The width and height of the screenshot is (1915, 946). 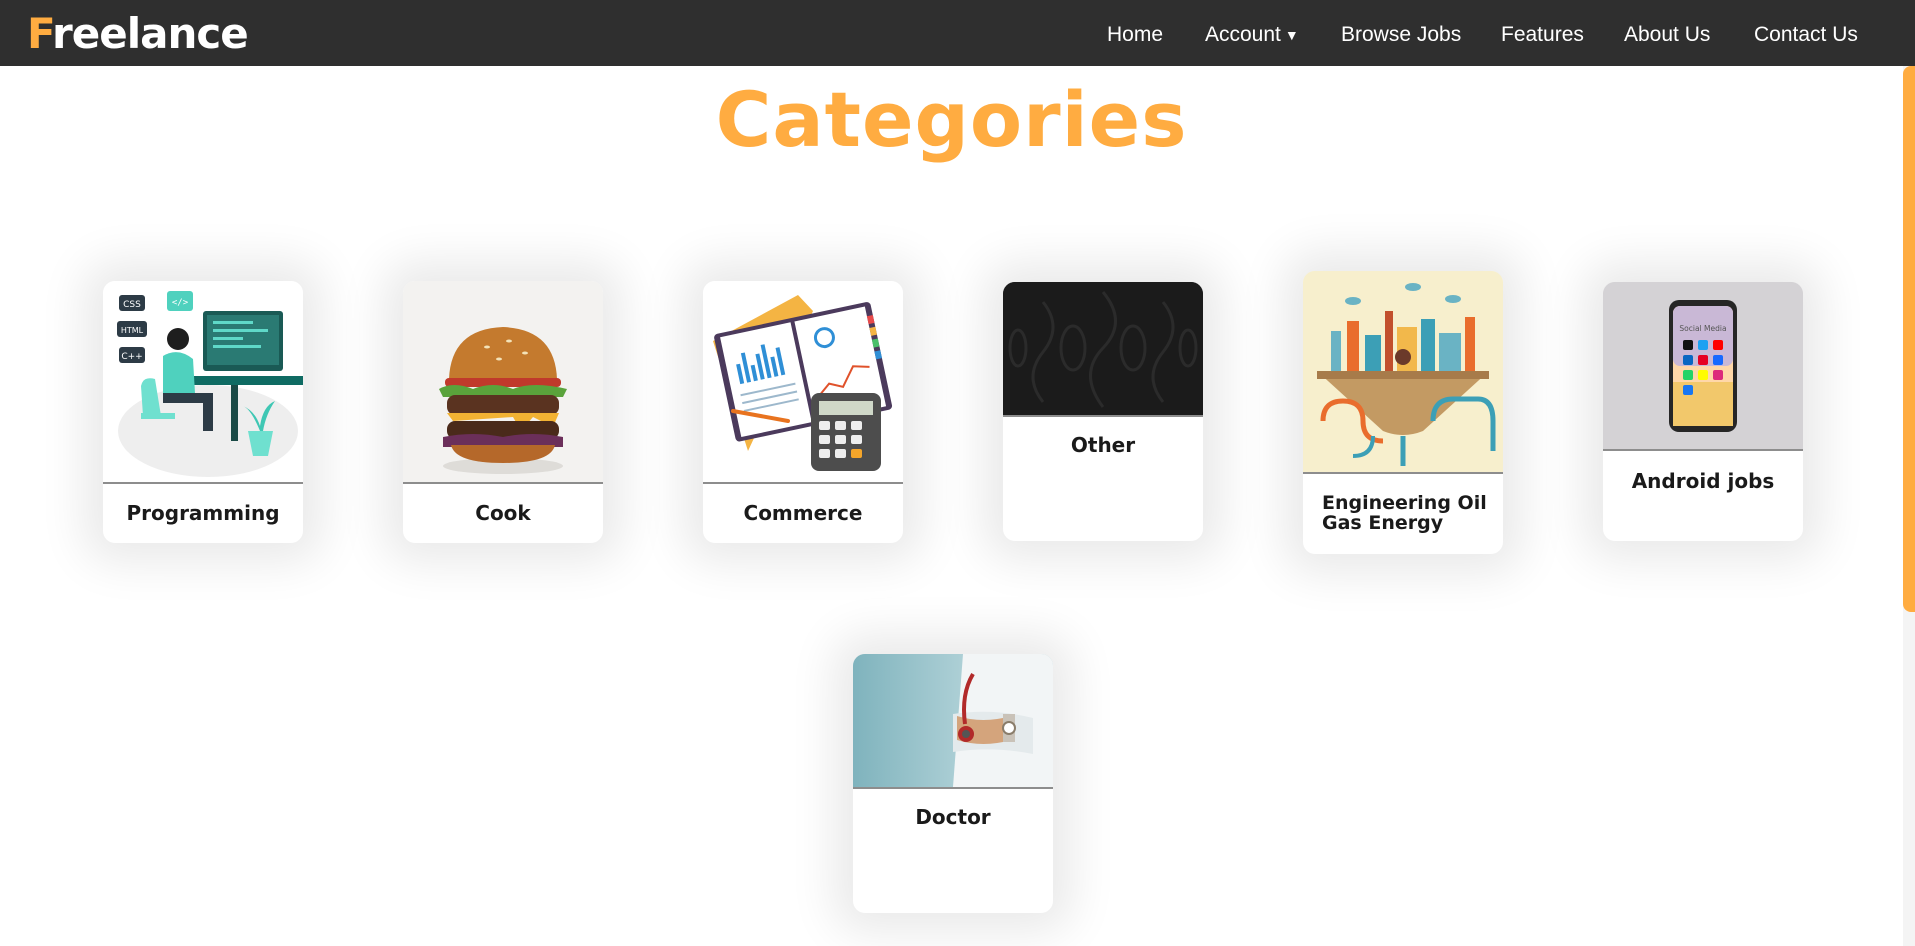 I want to click on engineering-illustration, so click(x=1403, y=372).